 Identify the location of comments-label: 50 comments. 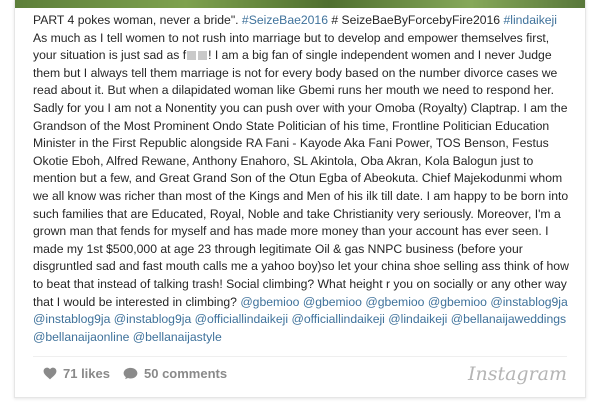
(186, 373).